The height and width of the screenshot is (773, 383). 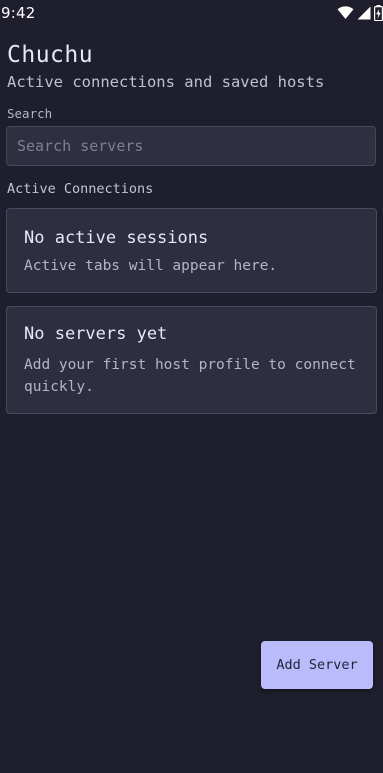 I want to click on search-input, so click(x=191, y=146).